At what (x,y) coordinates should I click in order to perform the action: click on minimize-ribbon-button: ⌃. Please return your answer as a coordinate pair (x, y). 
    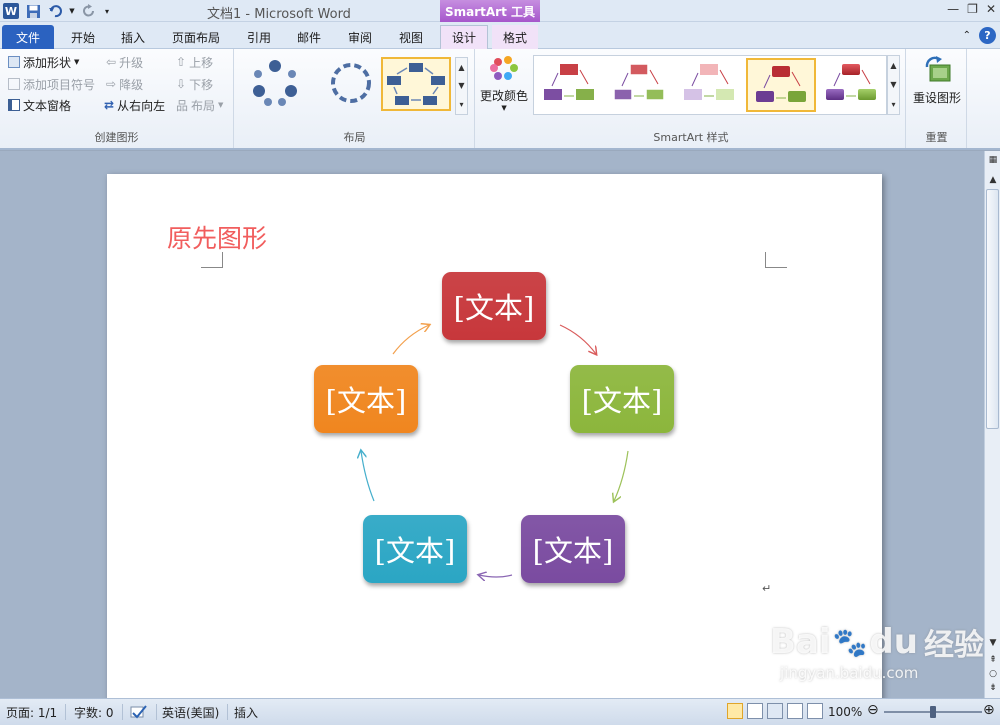
    Looking at the image, I should click on (967, 35).